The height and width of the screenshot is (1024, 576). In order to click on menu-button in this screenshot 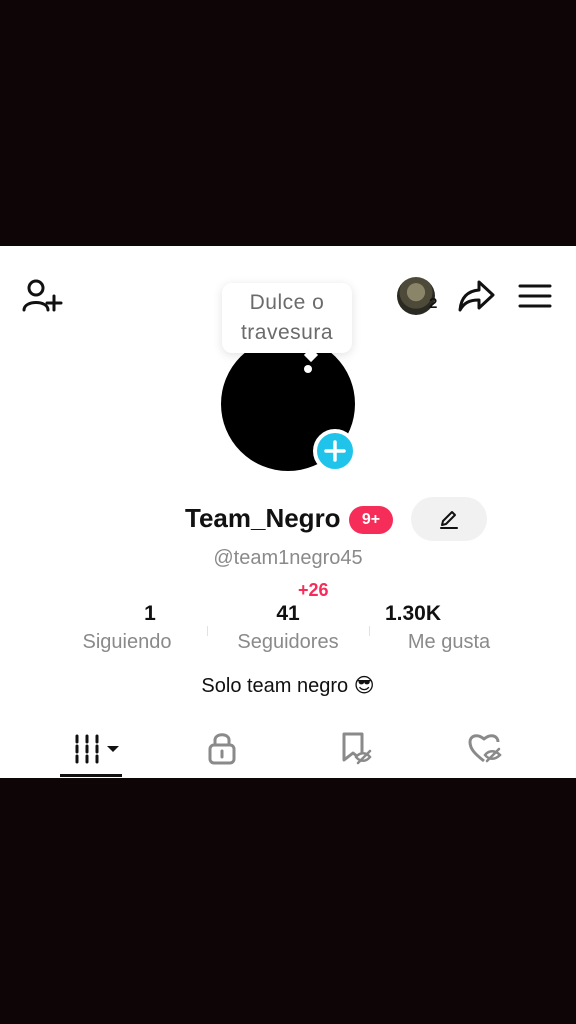, I will do `click(535, 296)`.